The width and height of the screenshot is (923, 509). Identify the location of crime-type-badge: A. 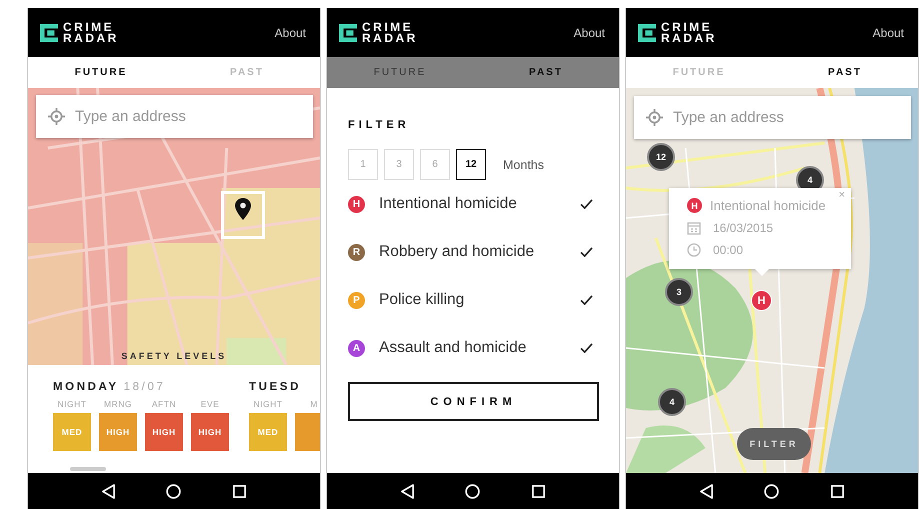
(356, 348).